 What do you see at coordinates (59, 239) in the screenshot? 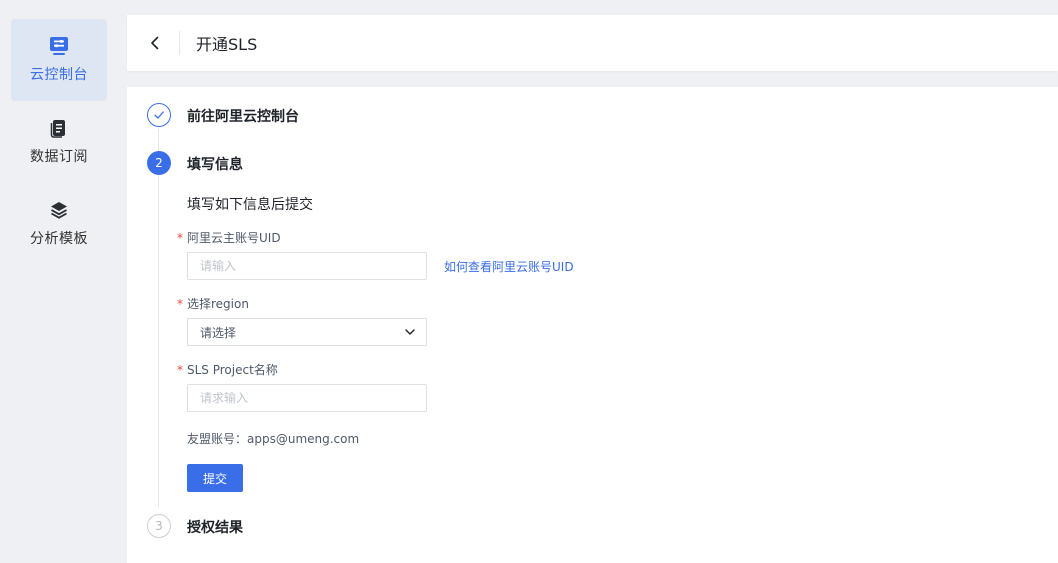
I see `sidebar-item-label: 分析模板` at bounding box center [59, 239].